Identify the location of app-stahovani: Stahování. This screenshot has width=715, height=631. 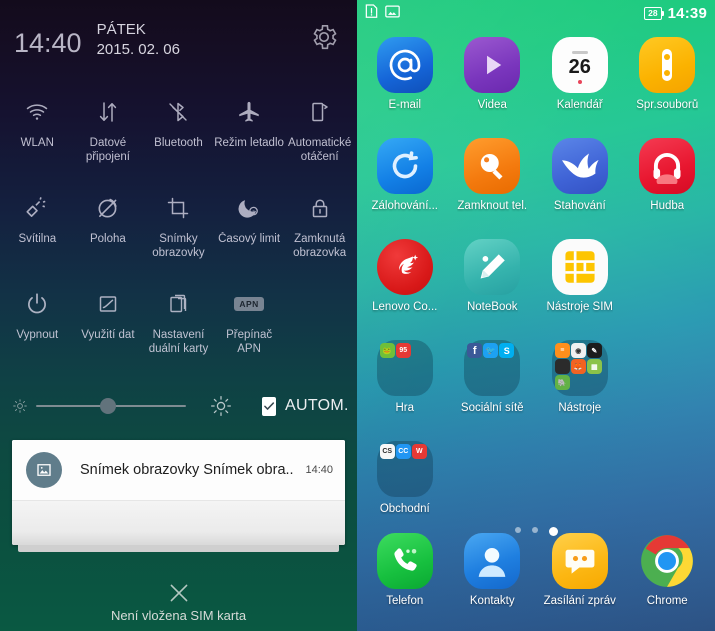
(580, 182).